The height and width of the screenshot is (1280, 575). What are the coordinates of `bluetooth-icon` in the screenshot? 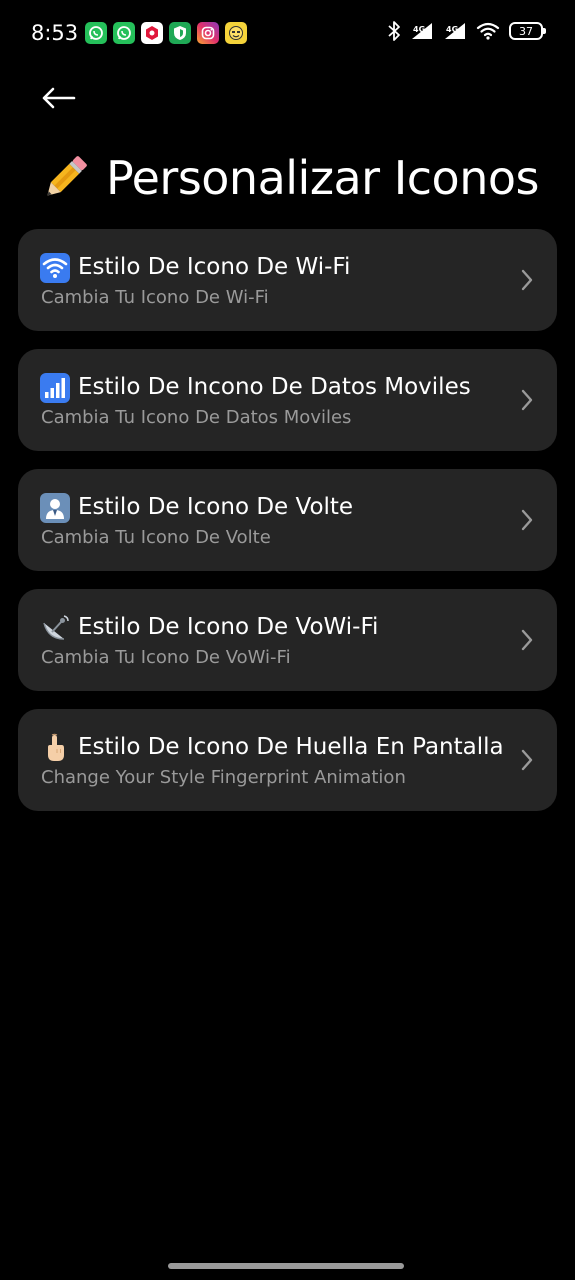 It's located at (394, 31).